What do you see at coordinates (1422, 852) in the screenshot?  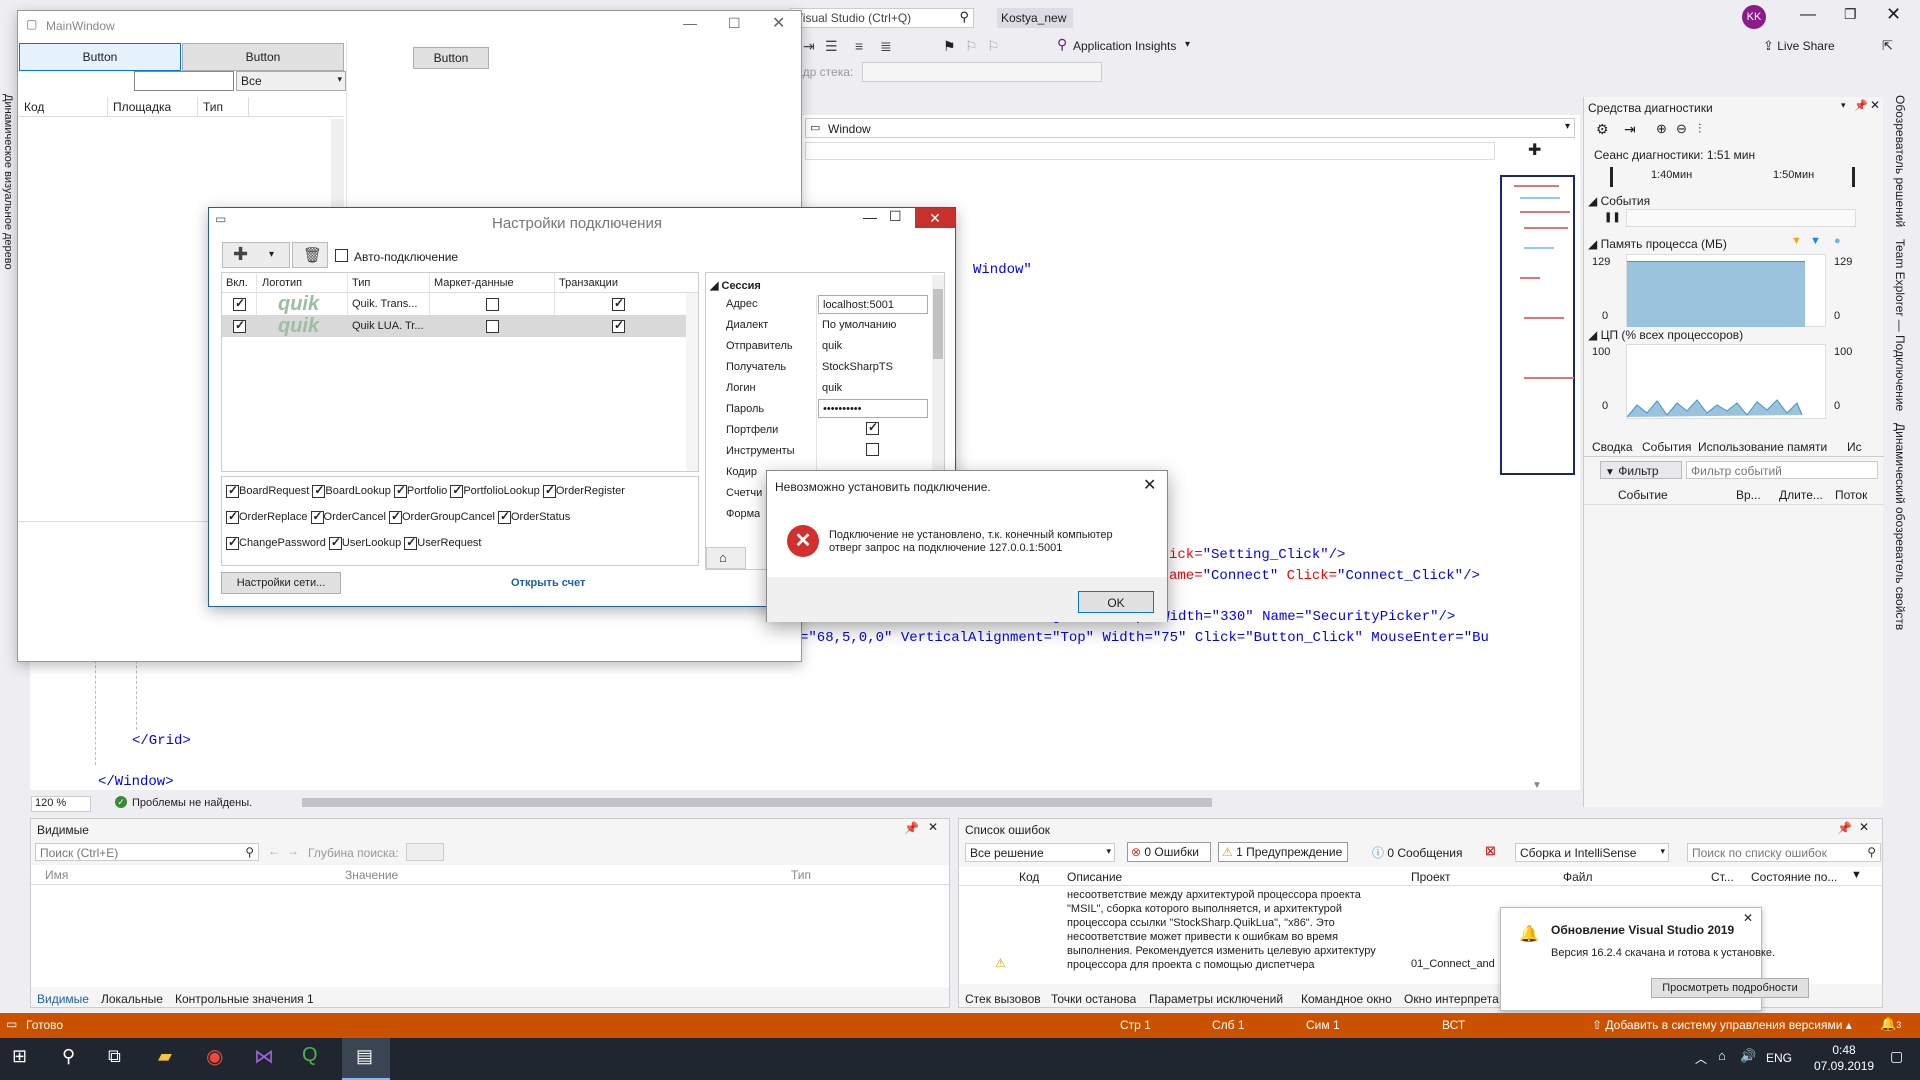 I see `messages-filter-button: ⓘ 0 Сообщения` at bounding box center [1422, 852].